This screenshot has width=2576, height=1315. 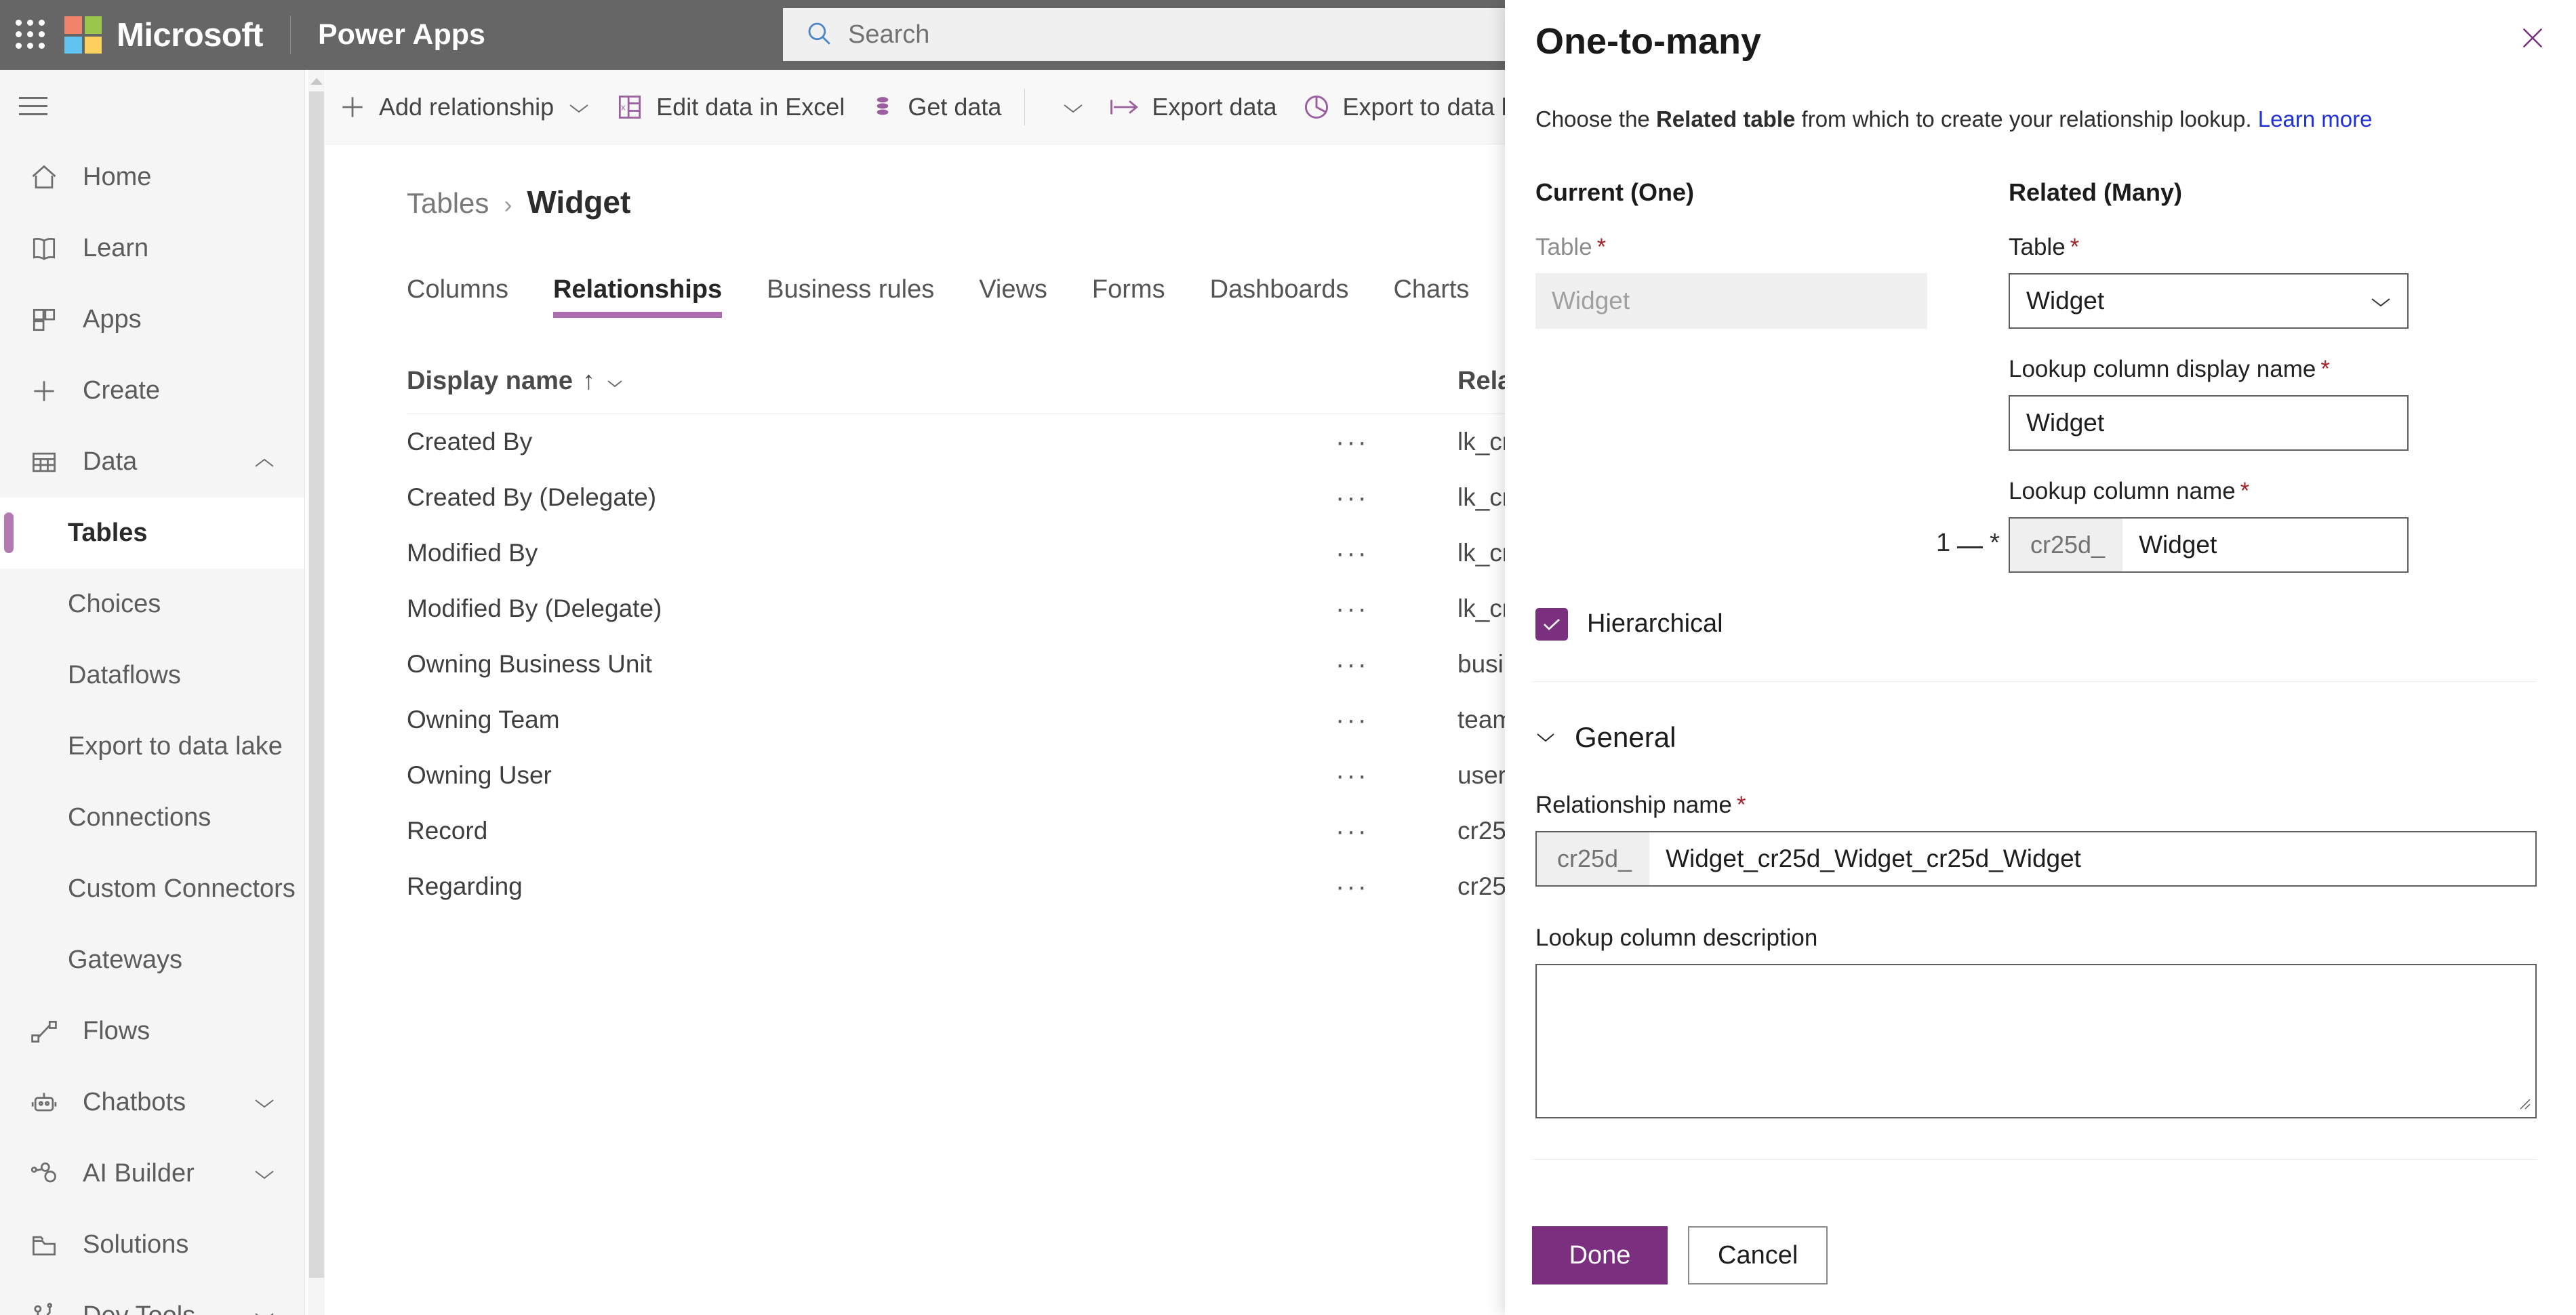 What do you see at coordinates (1404, 107) in the screenshot?
I see `command-export-to-data-l: Export to data l` at bounding box center [1404, 107].